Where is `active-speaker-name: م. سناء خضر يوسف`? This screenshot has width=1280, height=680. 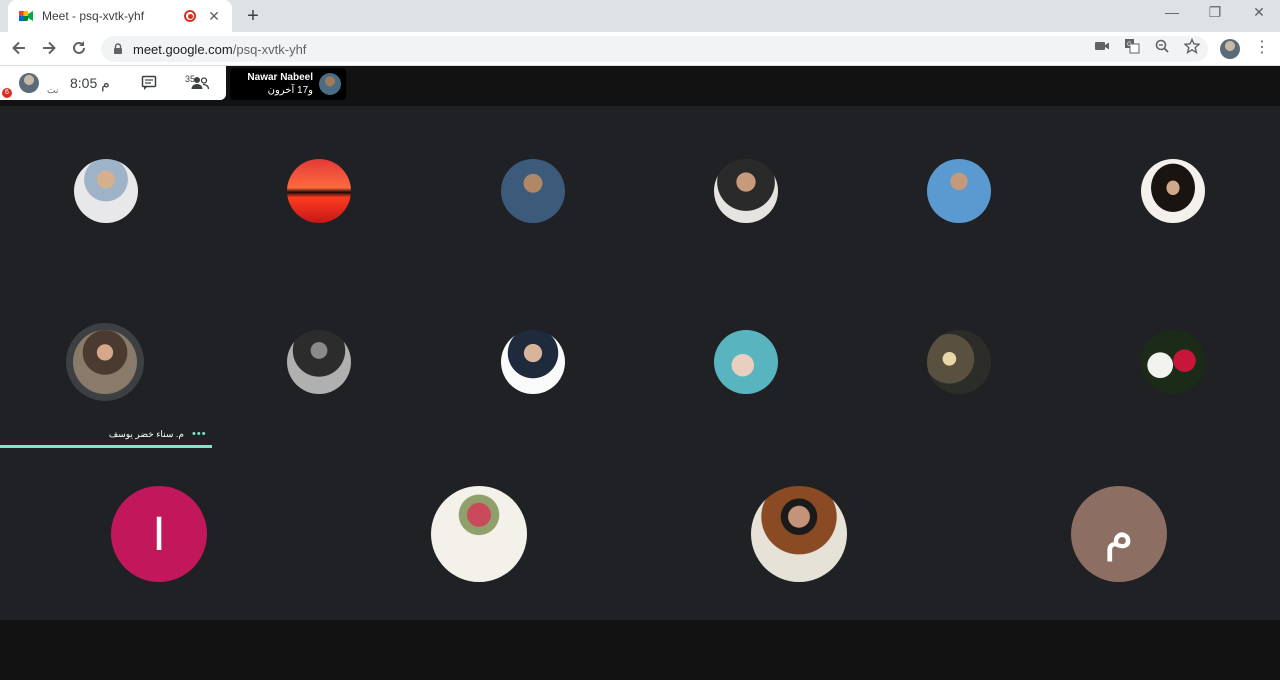
active-speaker-name: م. سناء خضر يوسف is located at coordinates (146, 434).